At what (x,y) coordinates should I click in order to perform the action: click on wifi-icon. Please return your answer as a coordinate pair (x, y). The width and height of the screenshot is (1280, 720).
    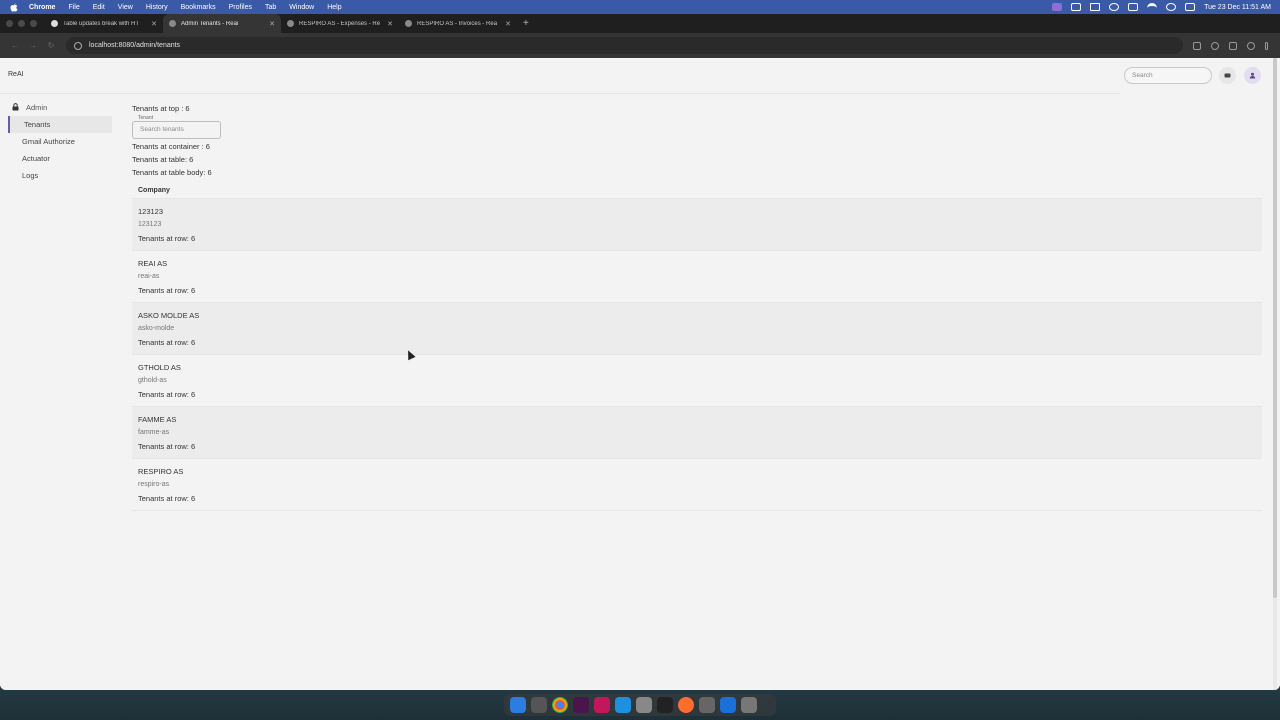
    Looking at the image, I should click on (1152, 7).